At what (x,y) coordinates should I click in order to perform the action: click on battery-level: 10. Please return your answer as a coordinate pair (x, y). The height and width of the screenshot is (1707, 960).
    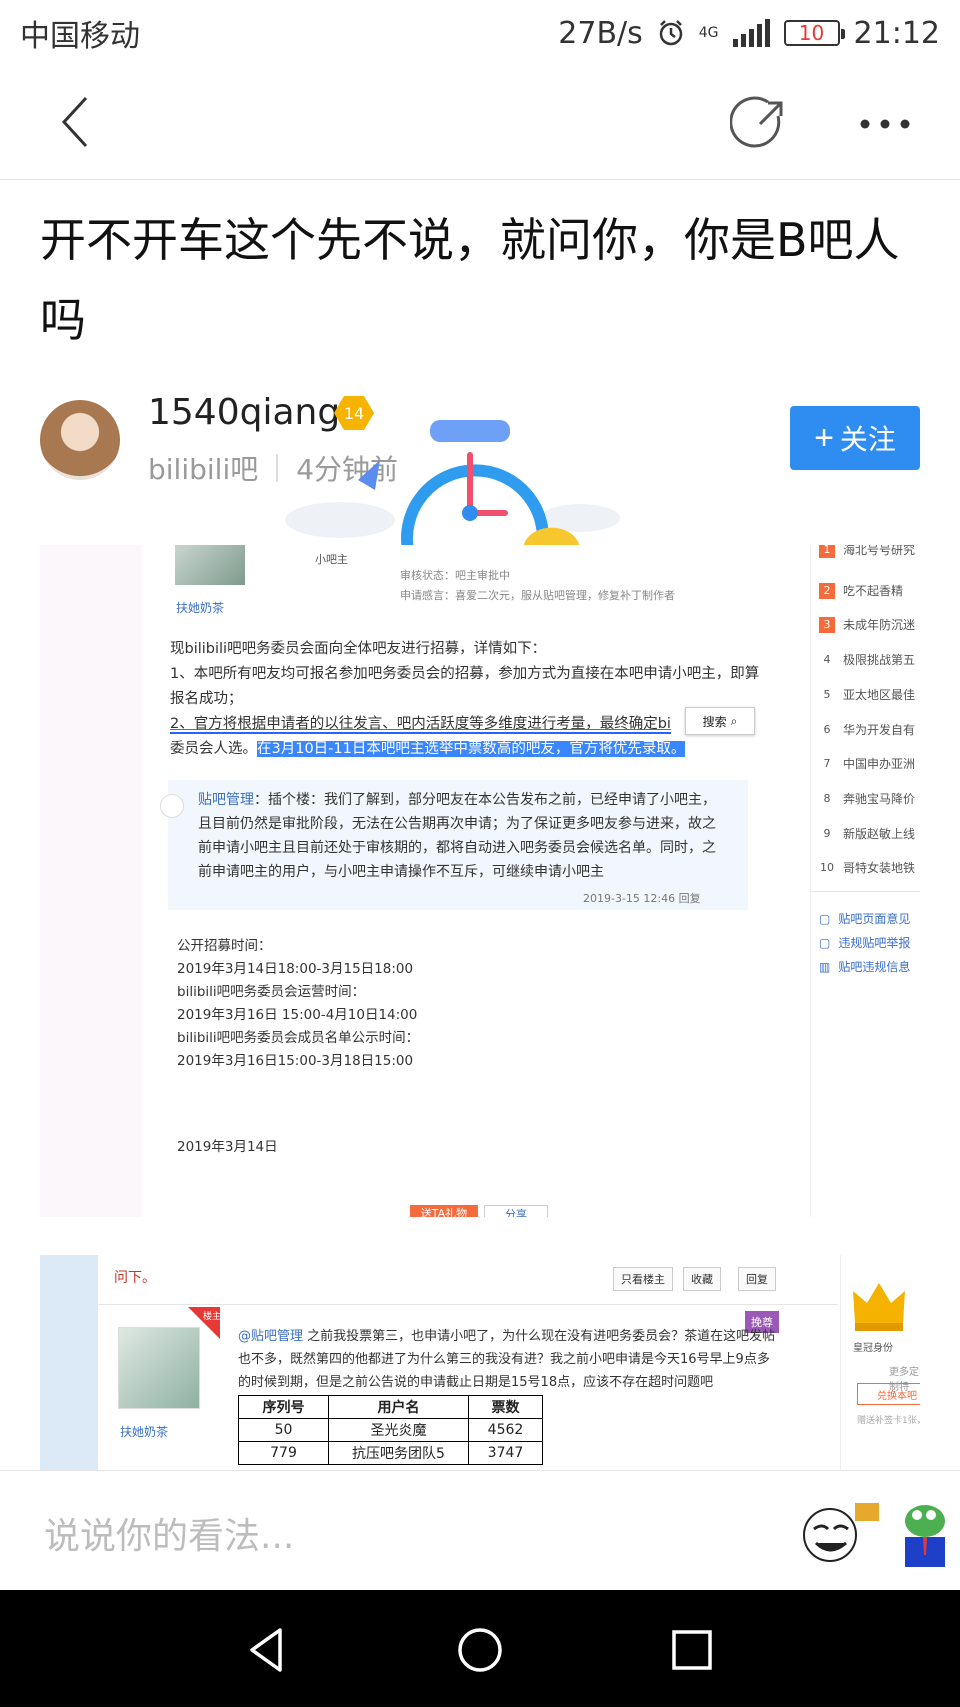
    Looking at the image, I should click on (811, 33).